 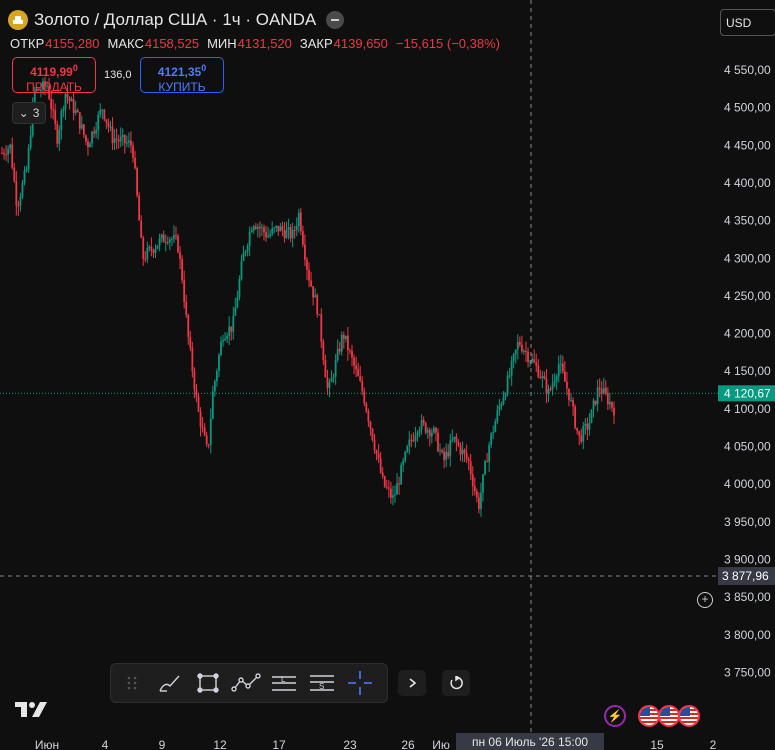 I want to click on sell-button: 4119,990 ПРОДАТЬ, so click(x=54, y=75).